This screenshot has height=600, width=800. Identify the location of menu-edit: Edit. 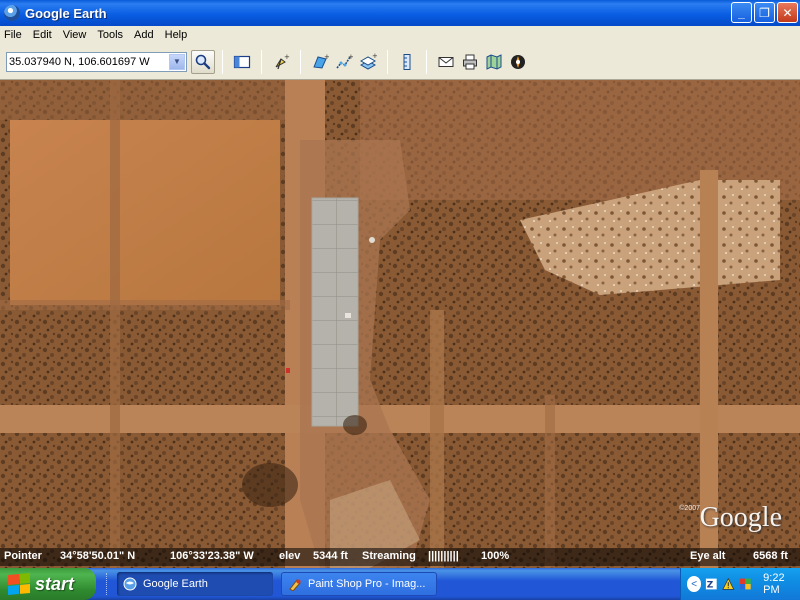
(42, 35).